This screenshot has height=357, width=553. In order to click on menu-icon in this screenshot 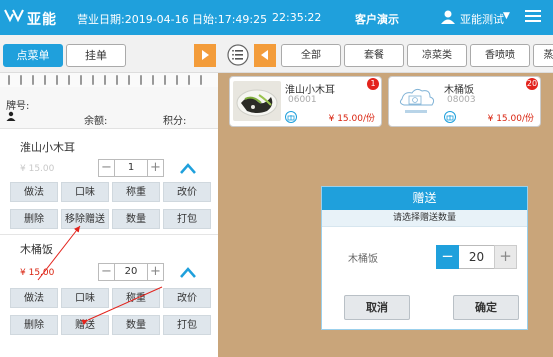, I will do `click(533, 16)`.